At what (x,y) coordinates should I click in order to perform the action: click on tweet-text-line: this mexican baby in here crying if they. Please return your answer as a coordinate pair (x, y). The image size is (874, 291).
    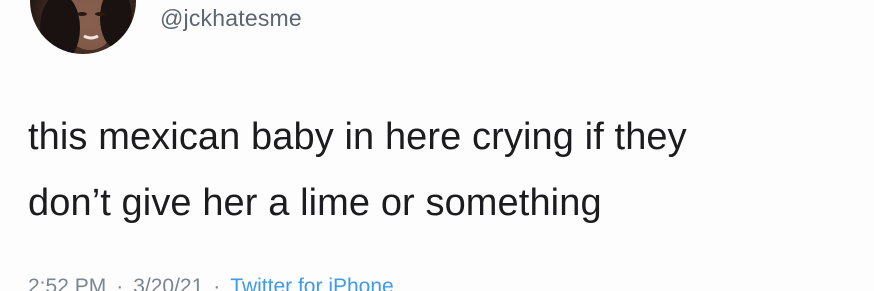
    Looking at the image, I should click on (357, 137).